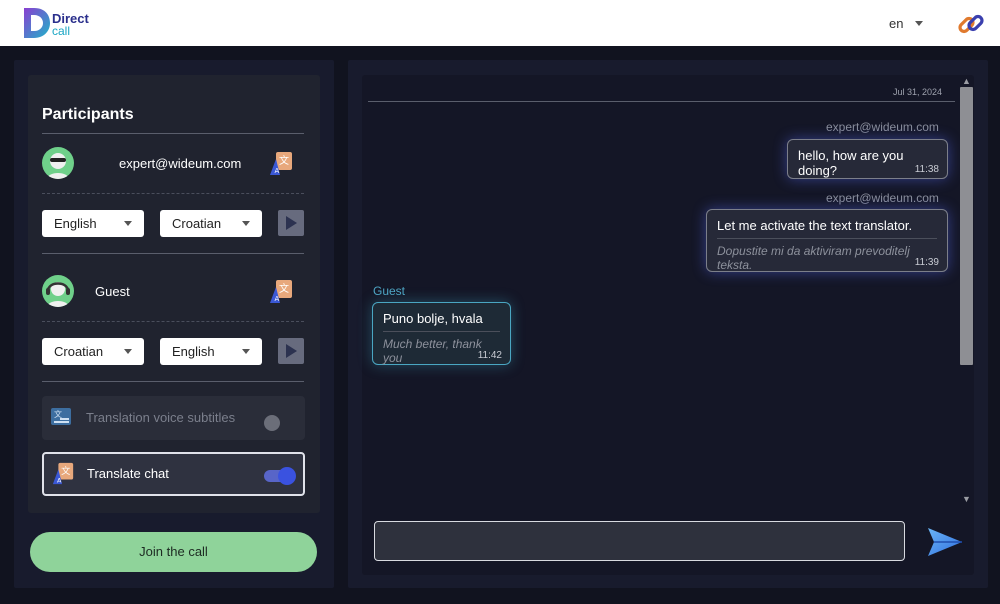 The image size is (1000, 604). I want to click on link-icon, so click(971, 24).